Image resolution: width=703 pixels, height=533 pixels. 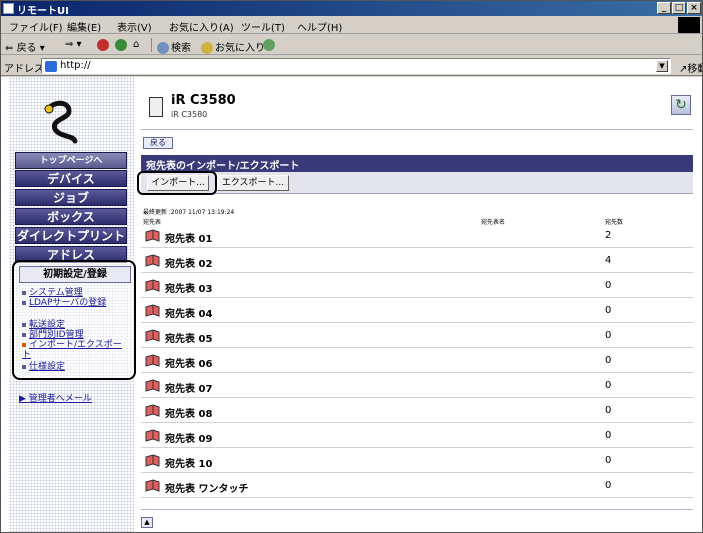 What do you see at coordinates (71, 160) in the screenshot?
I see `nav-top-page: トップページへ` at bounding box center [71, 160].